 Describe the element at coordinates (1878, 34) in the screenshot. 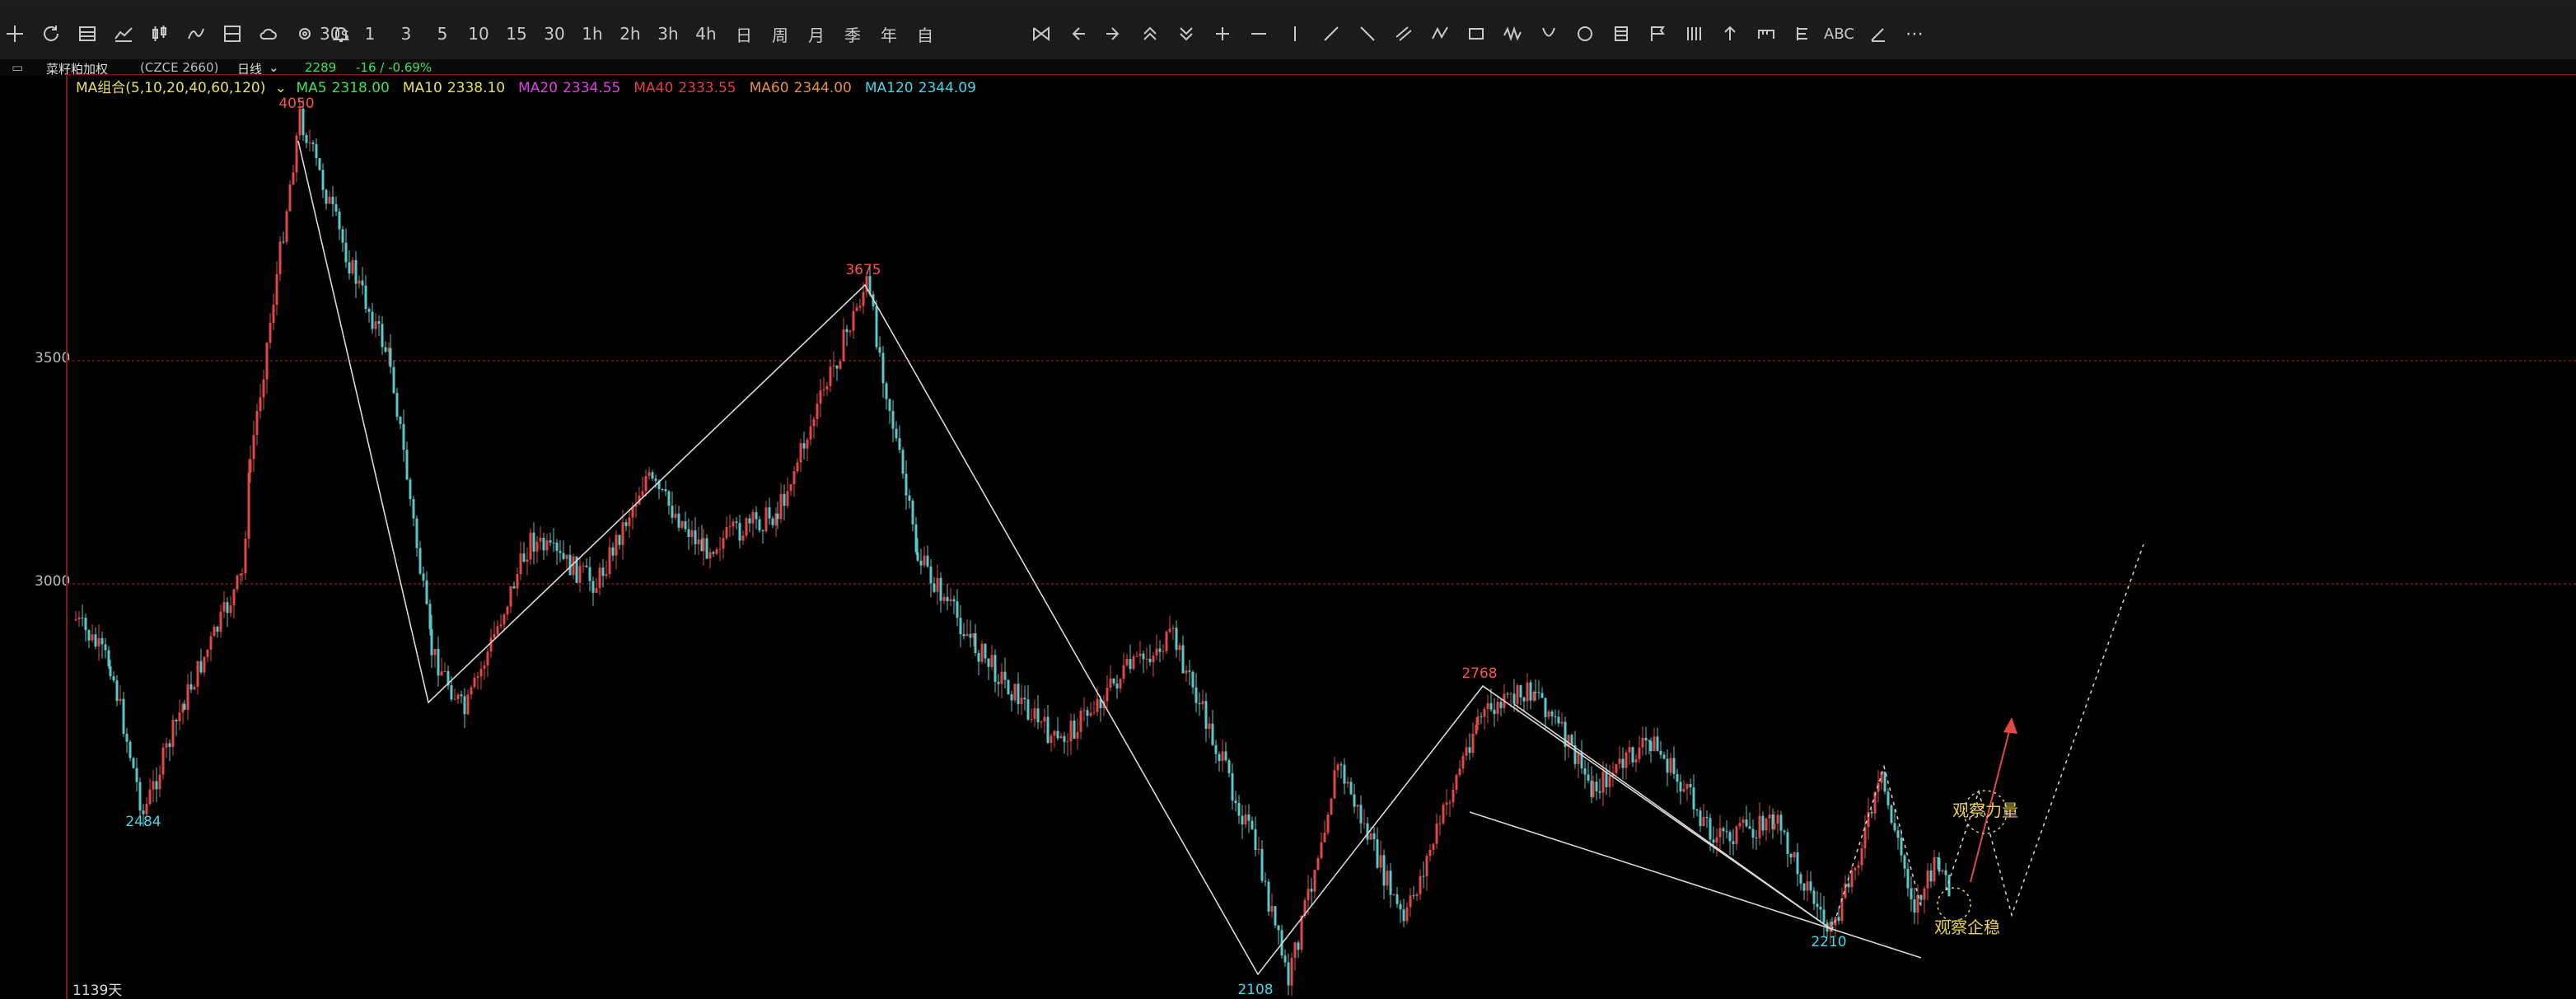

I see `pen-icon` at that location.